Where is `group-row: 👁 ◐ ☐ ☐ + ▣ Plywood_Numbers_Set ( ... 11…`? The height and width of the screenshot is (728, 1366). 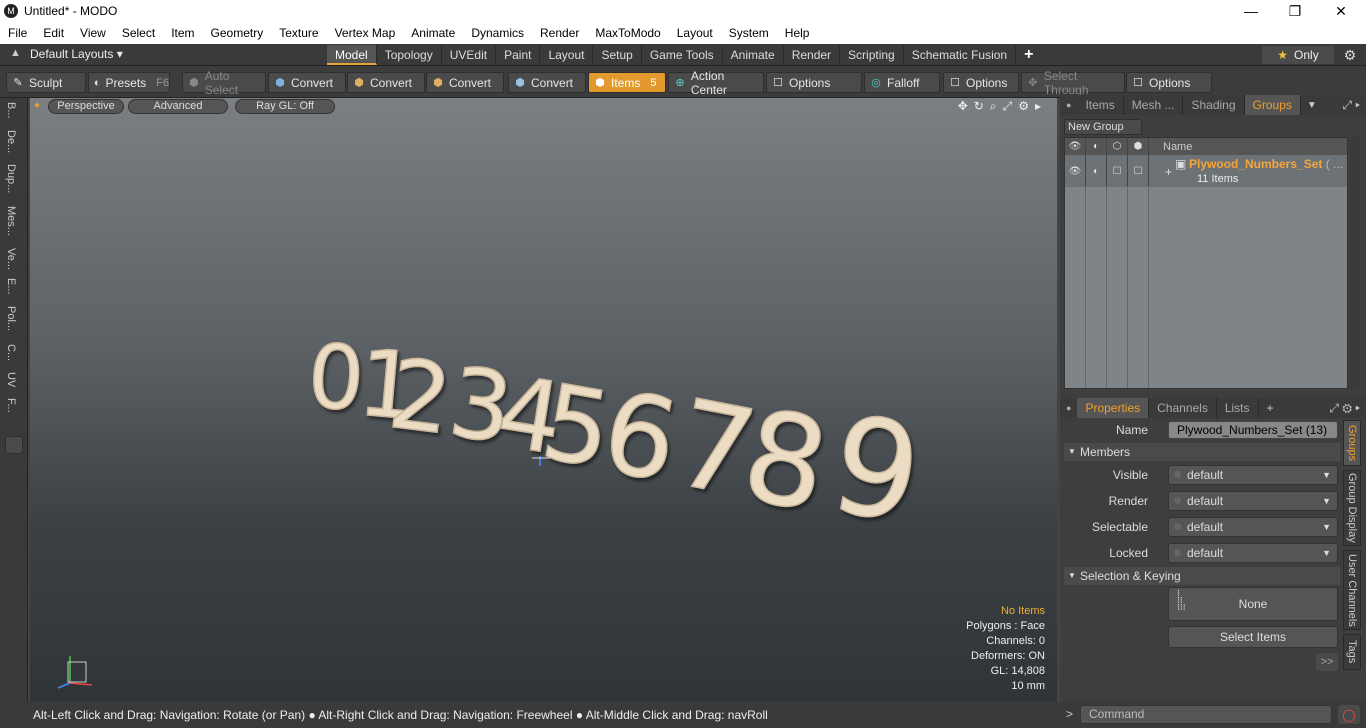
group-row: 👁 ◐ ☐ ☐ + ▣ Plywood_Numbers_Set ( ... 11… is located at coordinates (1206, 171).